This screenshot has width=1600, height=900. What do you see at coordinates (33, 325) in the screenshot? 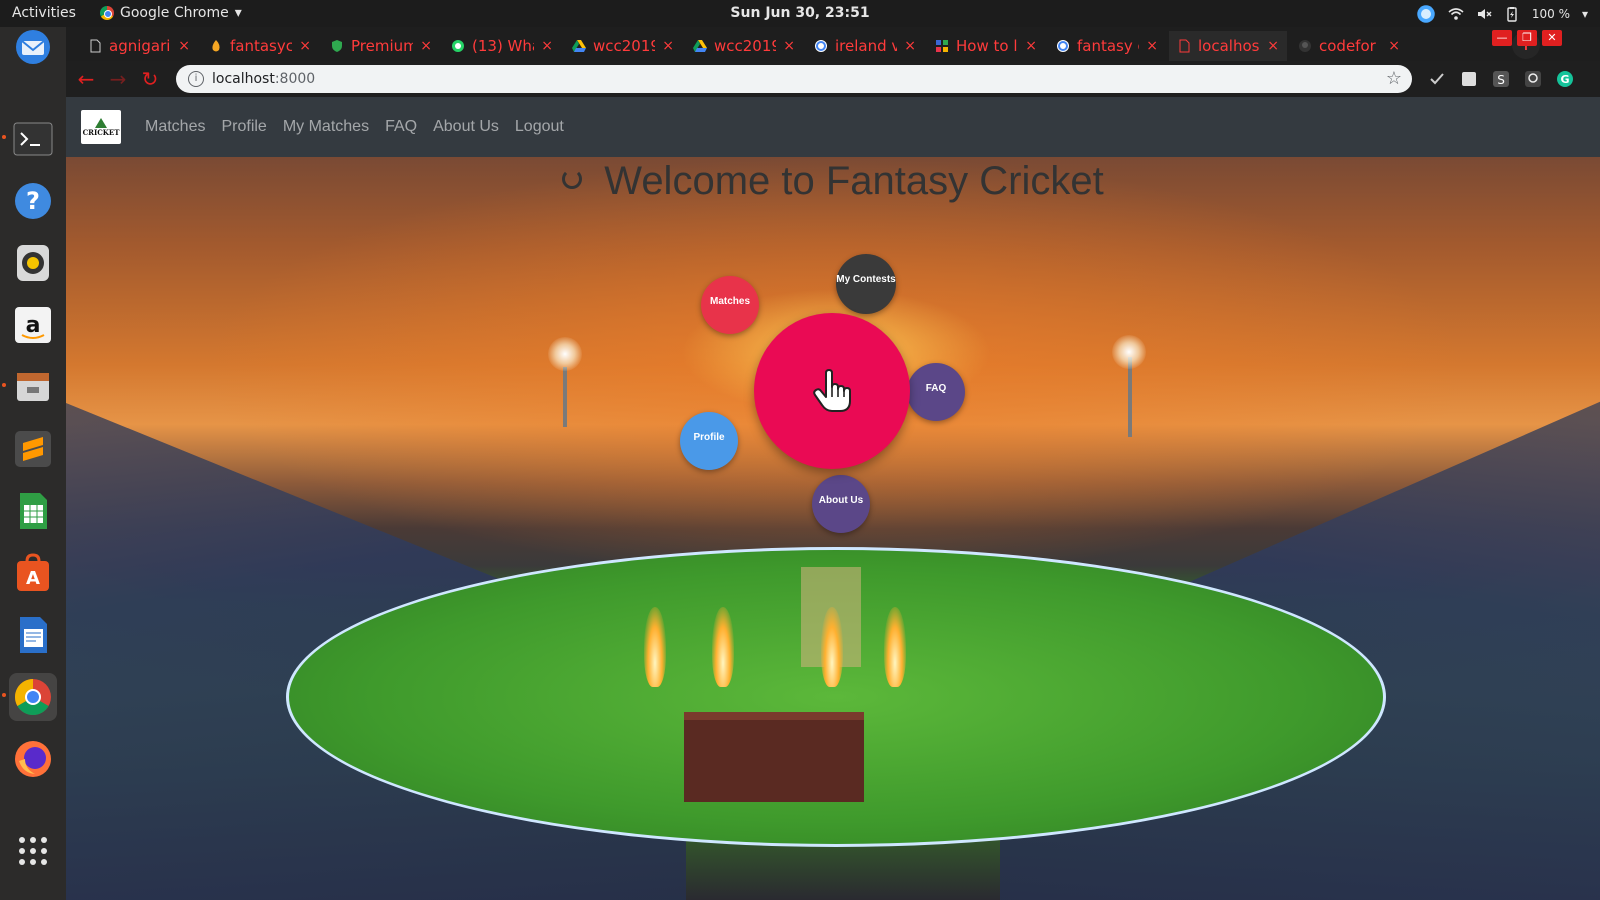
I see `amazon-icon: a` at bounding box center [33, 325].